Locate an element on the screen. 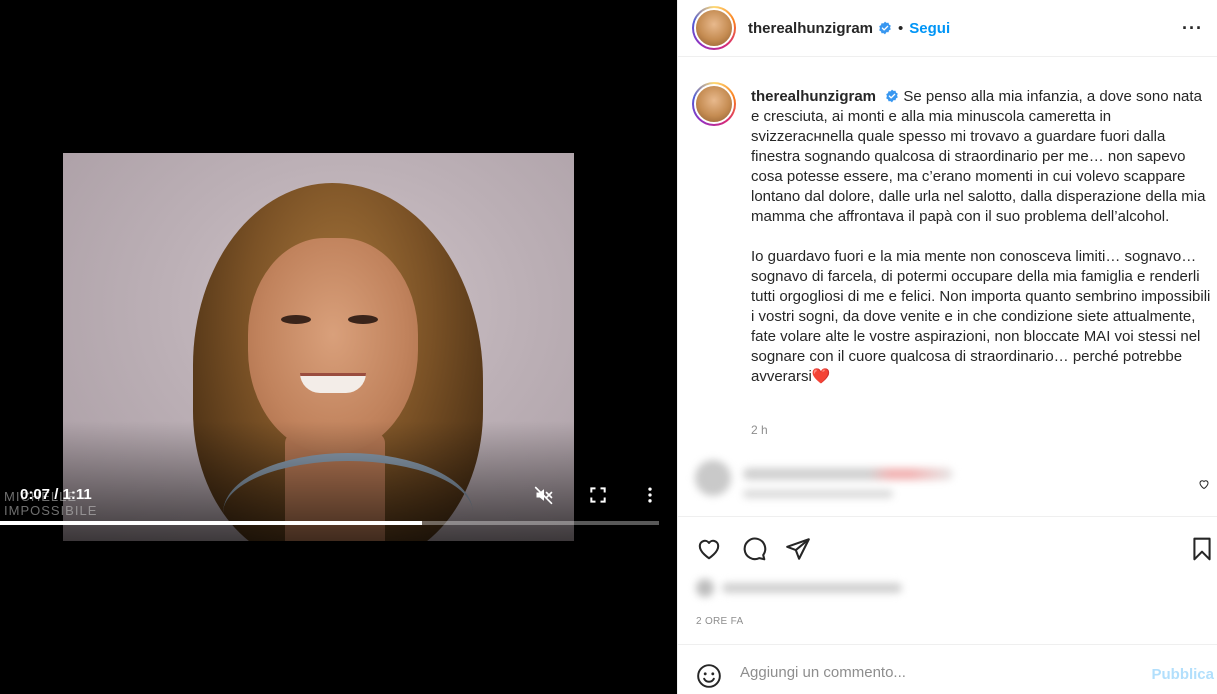 The image size is (1217, 694). paper-plane-icon is located at coordinates (798, 549).